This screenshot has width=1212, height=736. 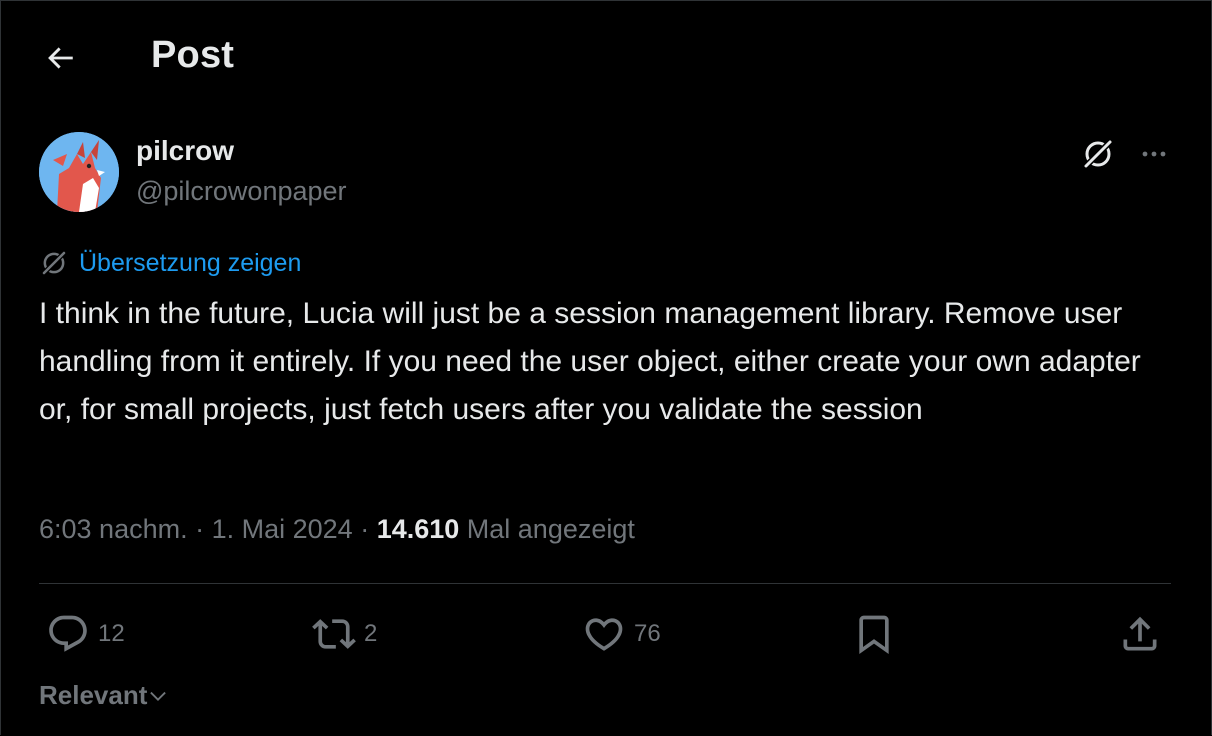 I want to click on views-label: Mal angezeigt, so click(x=547, y=529).